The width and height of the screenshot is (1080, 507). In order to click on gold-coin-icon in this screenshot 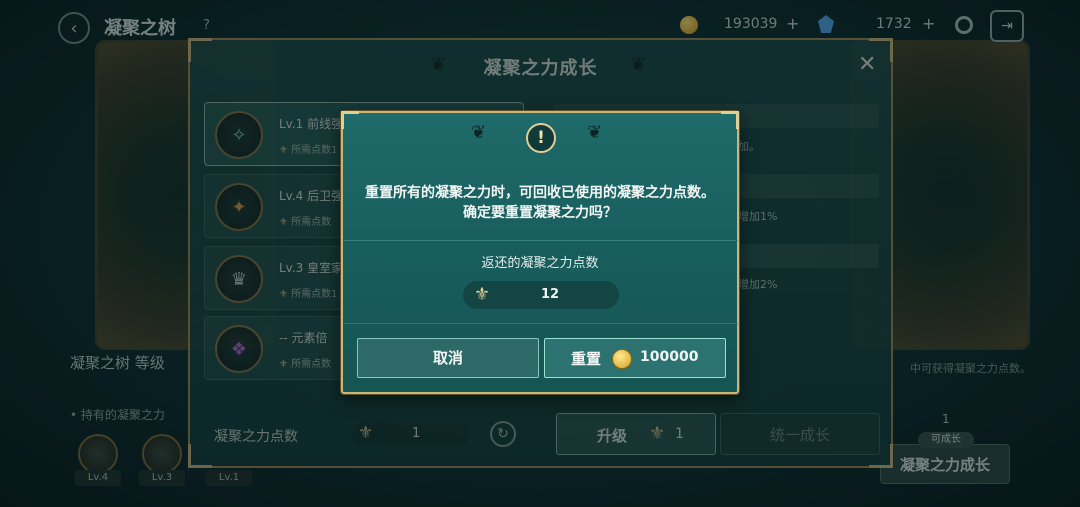, I will do `click(622, 359)`.